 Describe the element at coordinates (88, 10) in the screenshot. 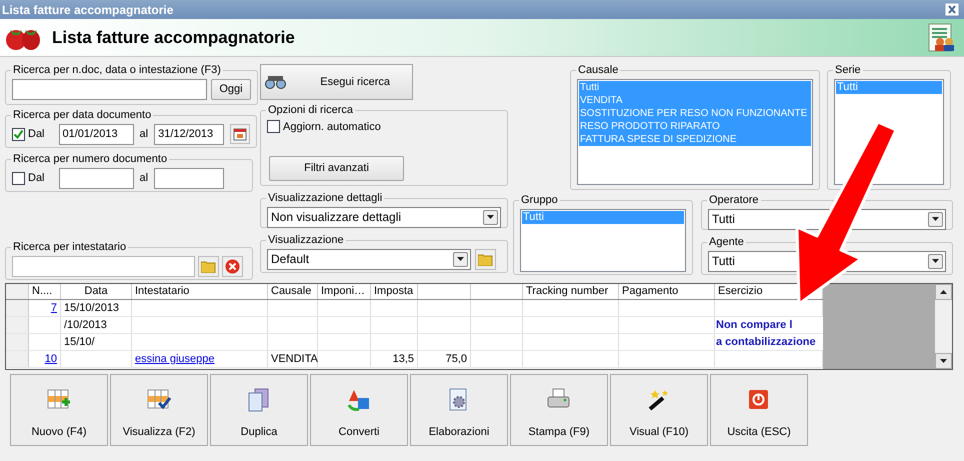

I see `window-title: Lista fatture accompagnatorie` at that location.